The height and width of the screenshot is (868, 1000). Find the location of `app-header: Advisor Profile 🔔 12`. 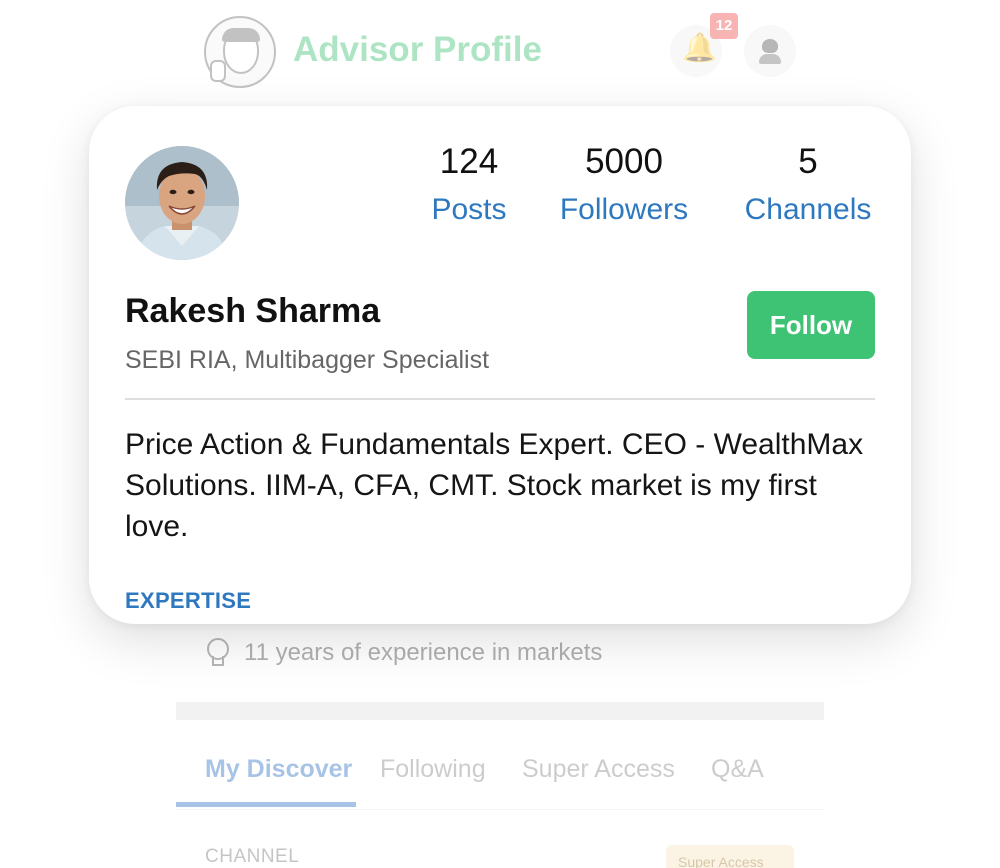

app-header: Advisor Profile 🔔 12 is located at coordinates (500, 52).